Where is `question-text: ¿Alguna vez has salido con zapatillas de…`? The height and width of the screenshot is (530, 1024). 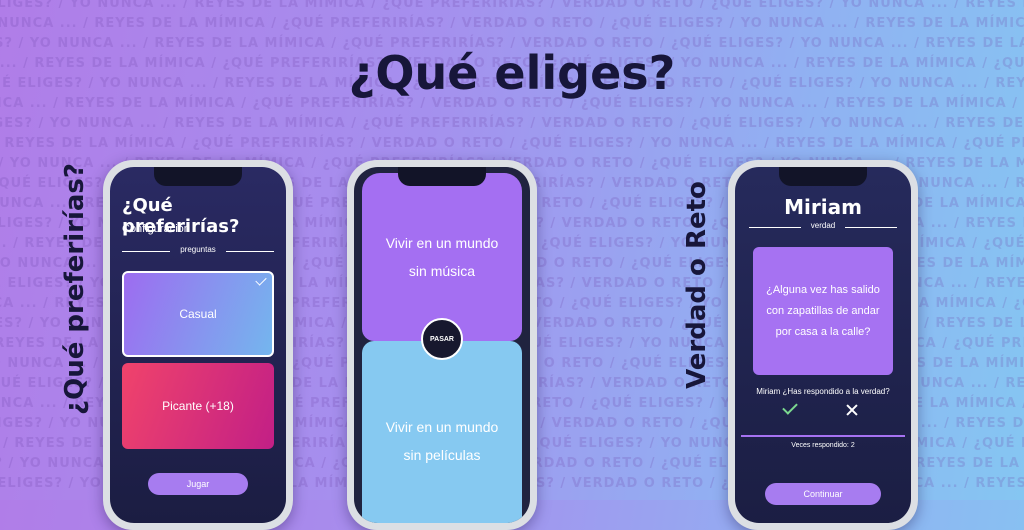
question-text: ¿Alguna vez has salido con zapatillas de… is located at coordinates (823, 310).